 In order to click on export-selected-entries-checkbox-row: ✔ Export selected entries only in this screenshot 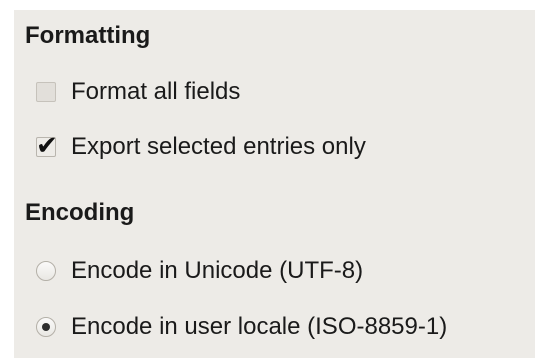, I will do `click(201, 147)`.